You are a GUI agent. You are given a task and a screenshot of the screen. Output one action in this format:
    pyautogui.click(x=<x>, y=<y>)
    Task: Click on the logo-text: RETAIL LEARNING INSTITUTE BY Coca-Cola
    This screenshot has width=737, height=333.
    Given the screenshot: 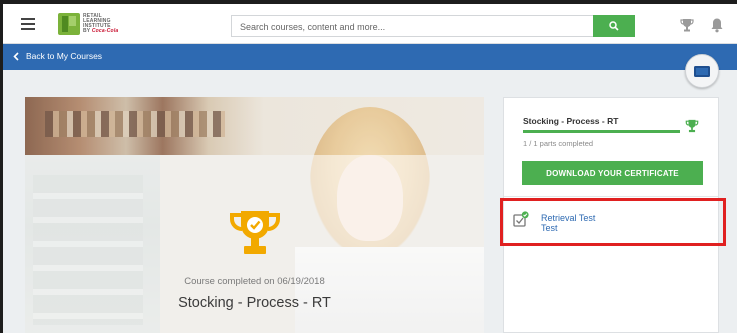 What is the action you would take?
    pyautogui.click(x=101, y=23)
    